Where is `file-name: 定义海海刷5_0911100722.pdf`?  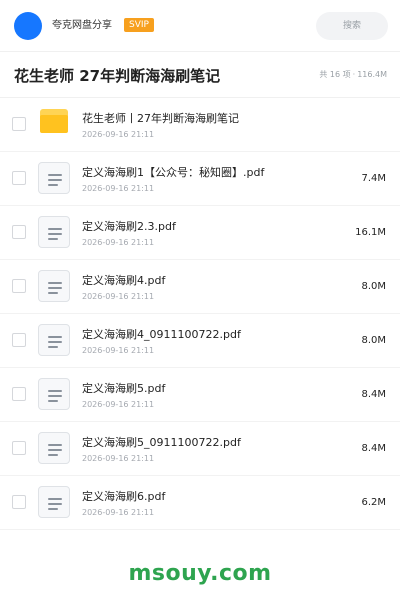
file-name: 定义海海刷5_0911100722.pdf is located at coordinates (161, 442).